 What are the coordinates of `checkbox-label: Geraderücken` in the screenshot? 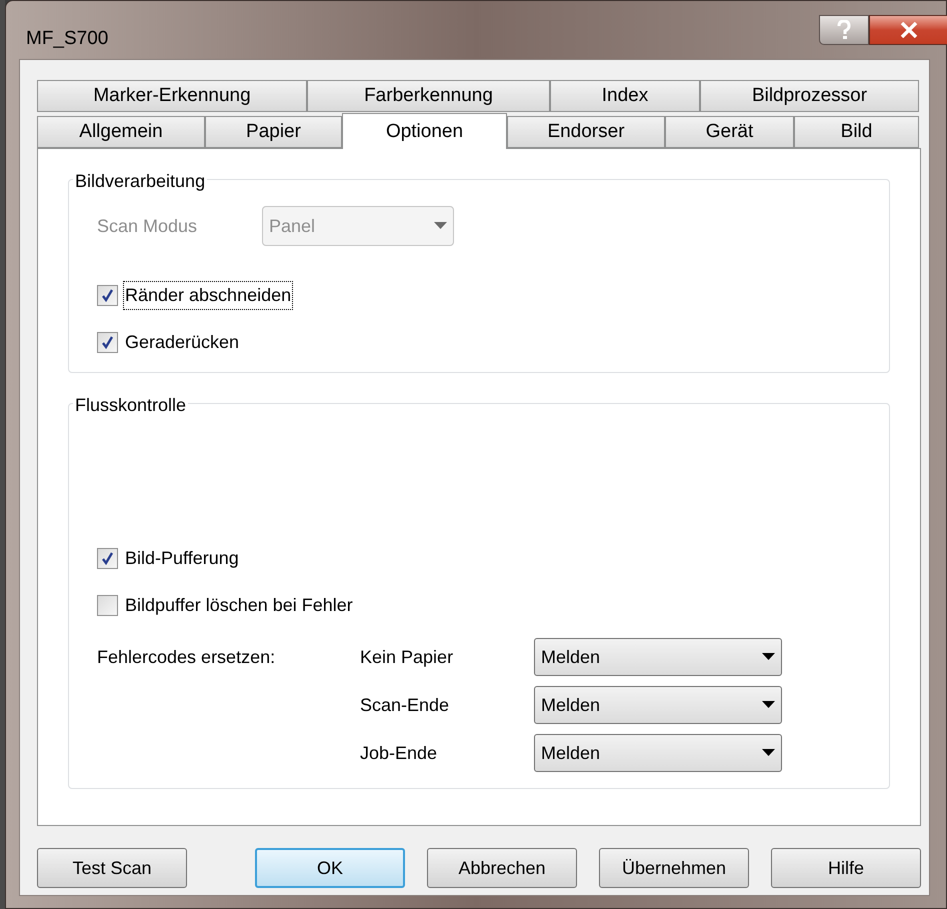 It's located at (182, 342).